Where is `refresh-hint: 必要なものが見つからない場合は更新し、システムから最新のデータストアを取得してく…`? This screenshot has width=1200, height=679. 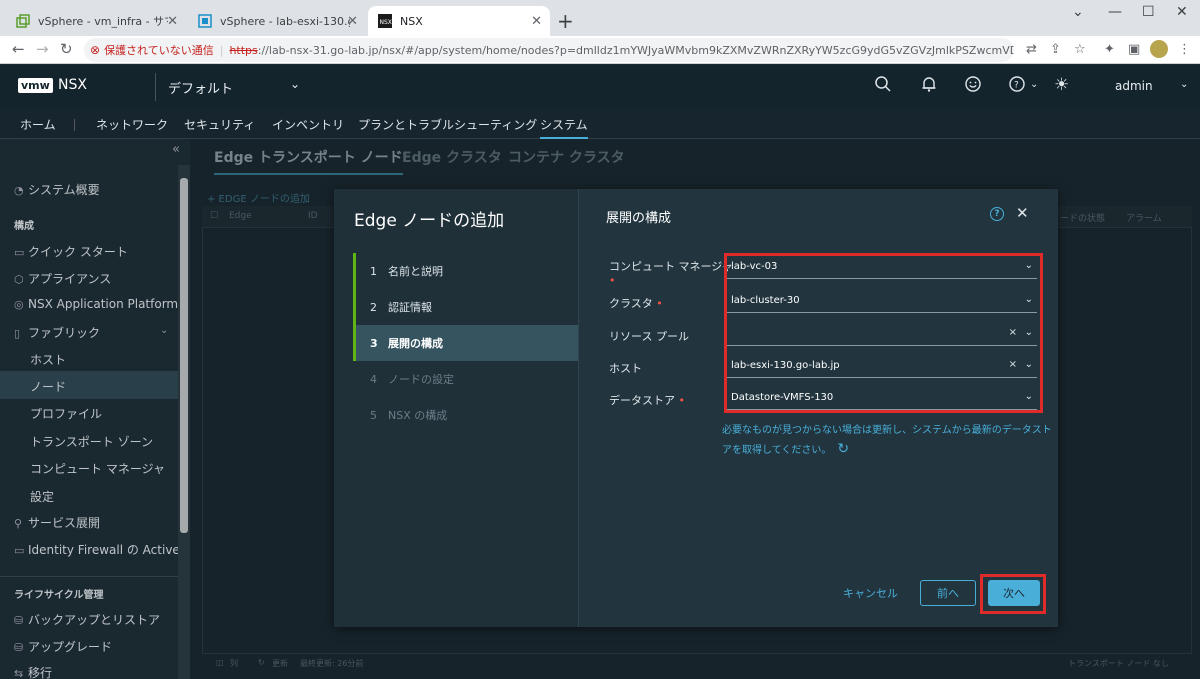
refresh-hint: 必要なものが見つからない場合は更新し、システムから最新のデータストアを取得してく… is located at coordinates (887, 440).